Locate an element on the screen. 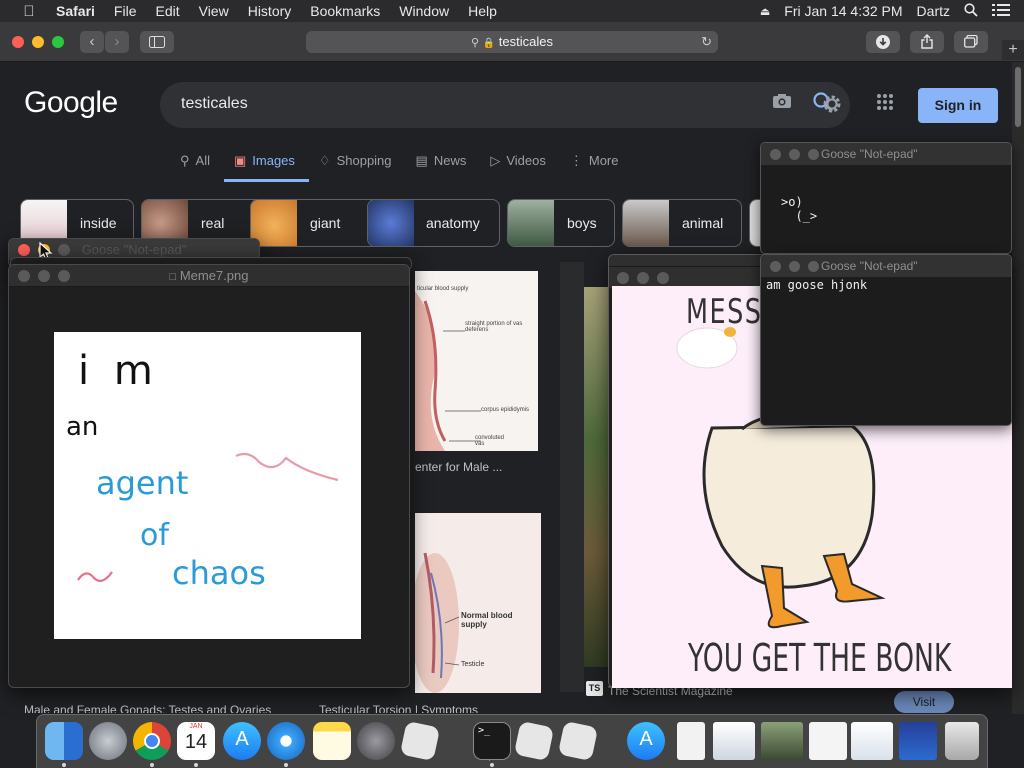 The image size is (1024, 768). control-center-icon is located at coordinates (1001, 11).